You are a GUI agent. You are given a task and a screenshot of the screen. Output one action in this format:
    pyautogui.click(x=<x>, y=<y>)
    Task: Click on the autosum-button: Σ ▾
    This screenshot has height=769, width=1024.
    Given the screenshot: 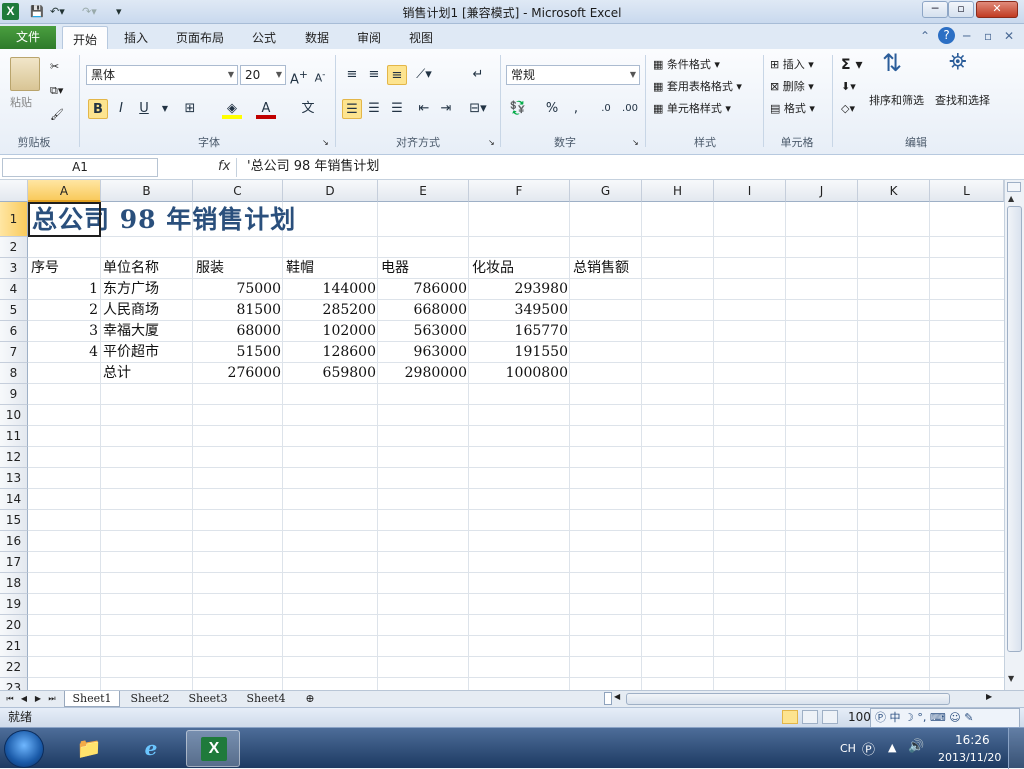 What is the action you would take?
    pyautogui.click(x=851, y=65)
    